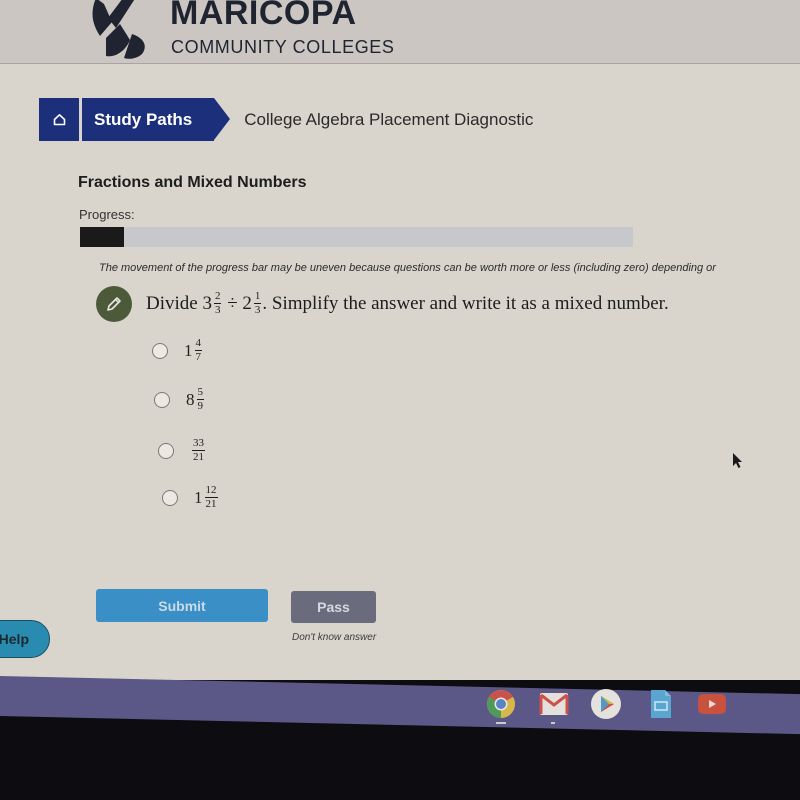 This screenshot has height=800, width=800. I want to click on question-badge, so click(114, 304).